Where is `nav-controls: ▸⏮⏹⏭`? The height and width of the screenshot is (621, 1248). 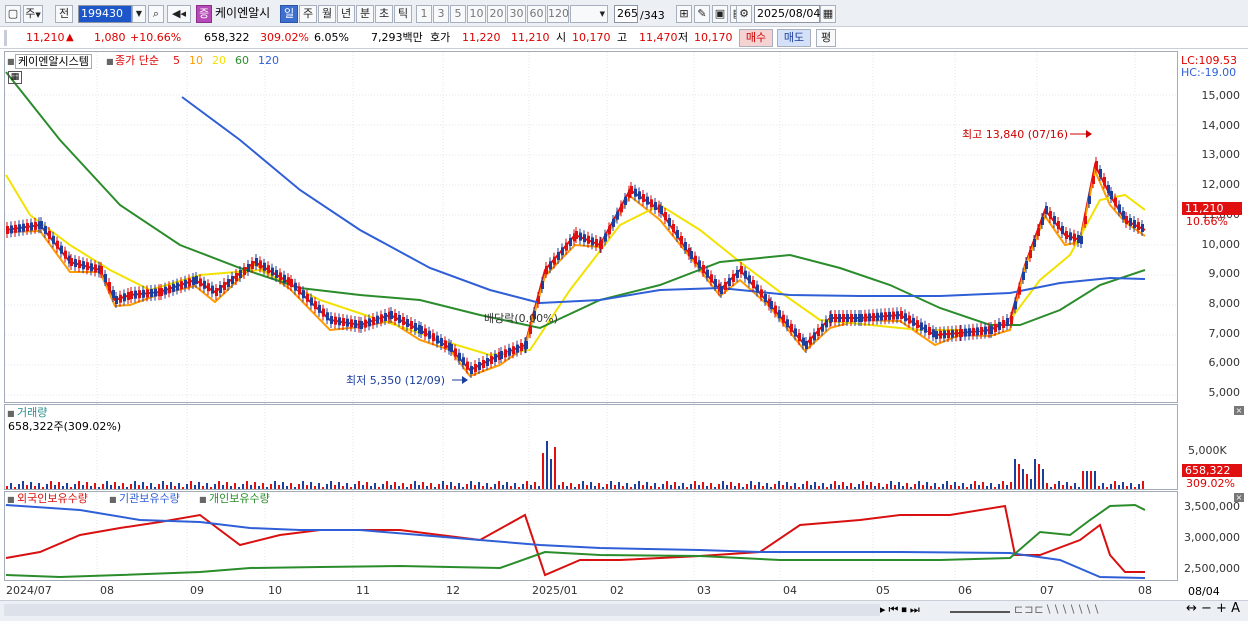
nav-controls: ▸⏮⏹⏭ is located at coordinates (901, 609).